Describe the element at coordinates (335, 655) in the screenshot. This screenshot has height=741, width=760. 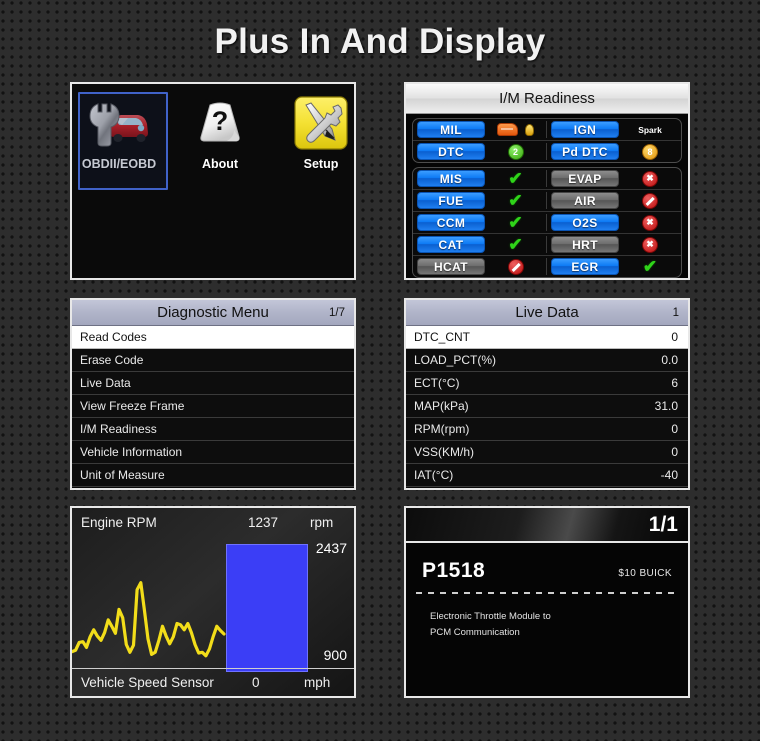
I see `graph-min-label: 900` at that location.